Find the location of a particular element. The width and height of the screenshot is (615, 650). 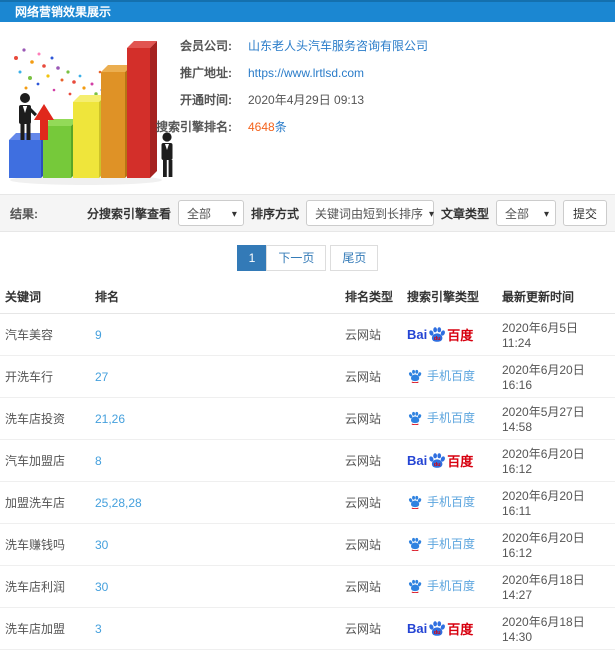

updated-cell: 2020年6月20日 16:16 is located at coordinates (556, 376).